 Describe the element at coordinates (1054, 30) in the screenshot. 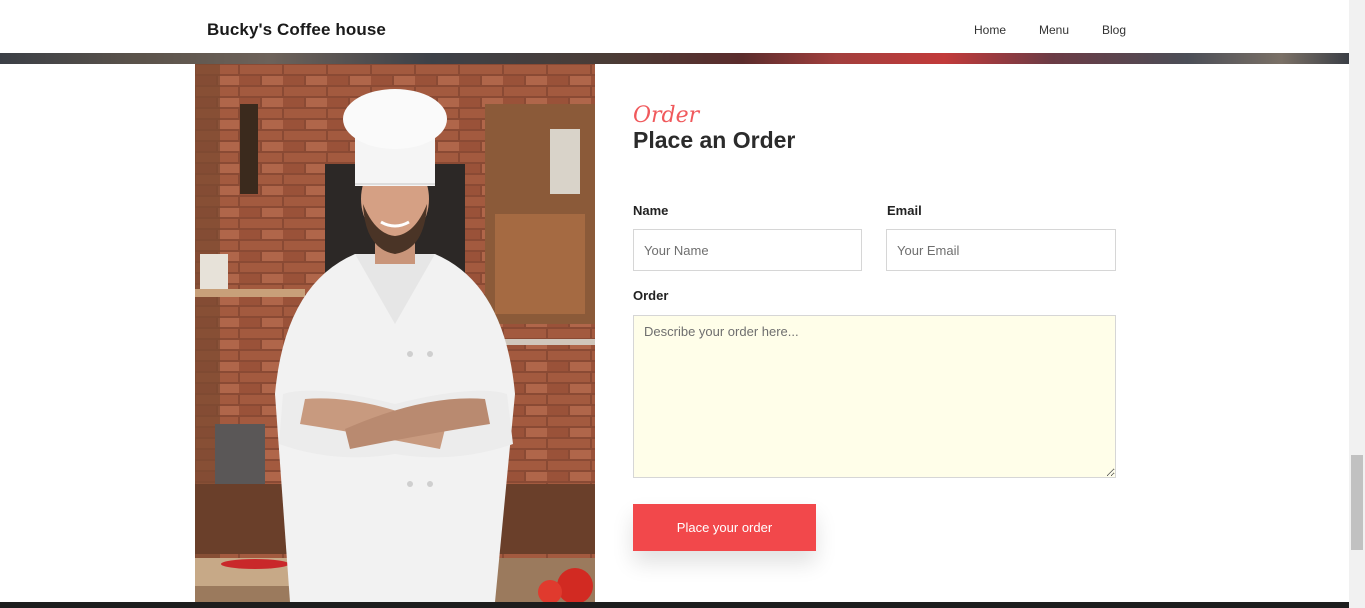

I see `nav-menu-link: Menu` at that location.